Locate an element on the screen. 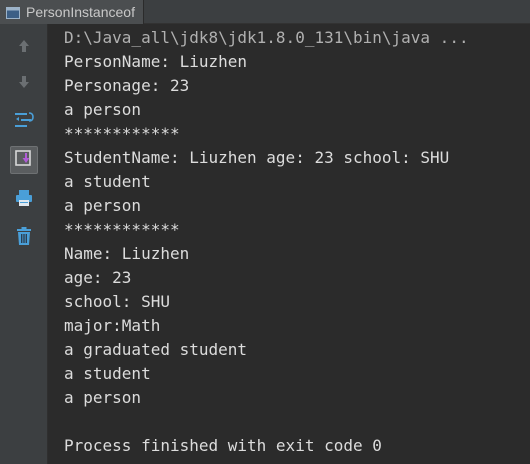 The image size is (530, 464). tab-person-instanceof: PersonInstanceof is located at coordinates (72, 12).